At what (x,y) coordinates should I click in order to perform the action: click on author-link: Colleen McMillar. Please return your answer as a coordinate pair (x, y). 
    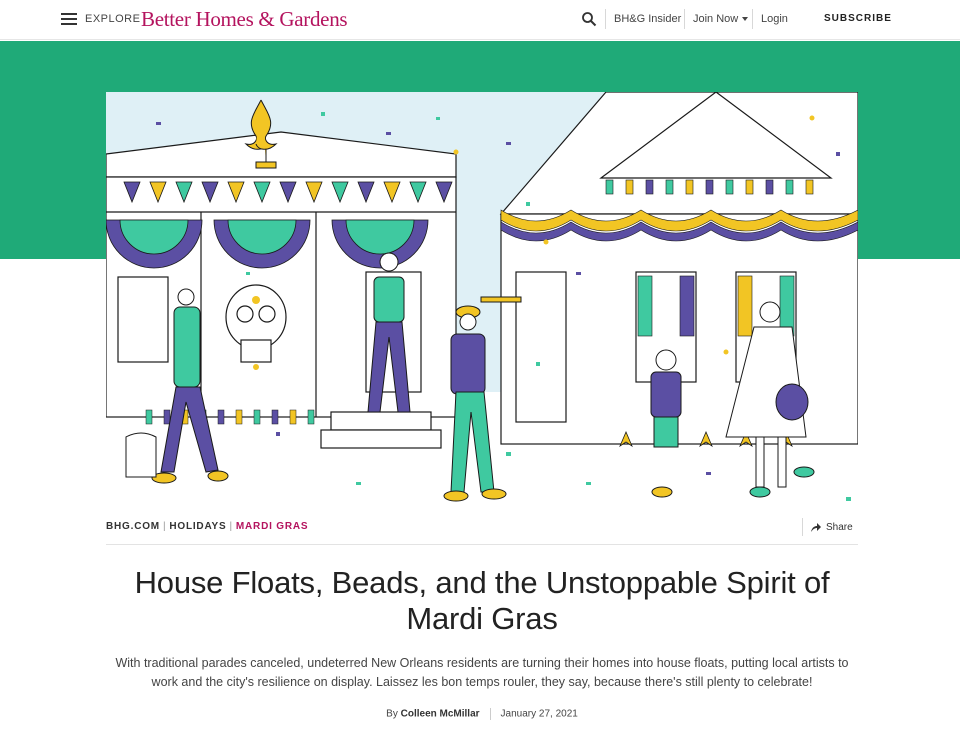
    Looking at the image, I should click on (440, 714).